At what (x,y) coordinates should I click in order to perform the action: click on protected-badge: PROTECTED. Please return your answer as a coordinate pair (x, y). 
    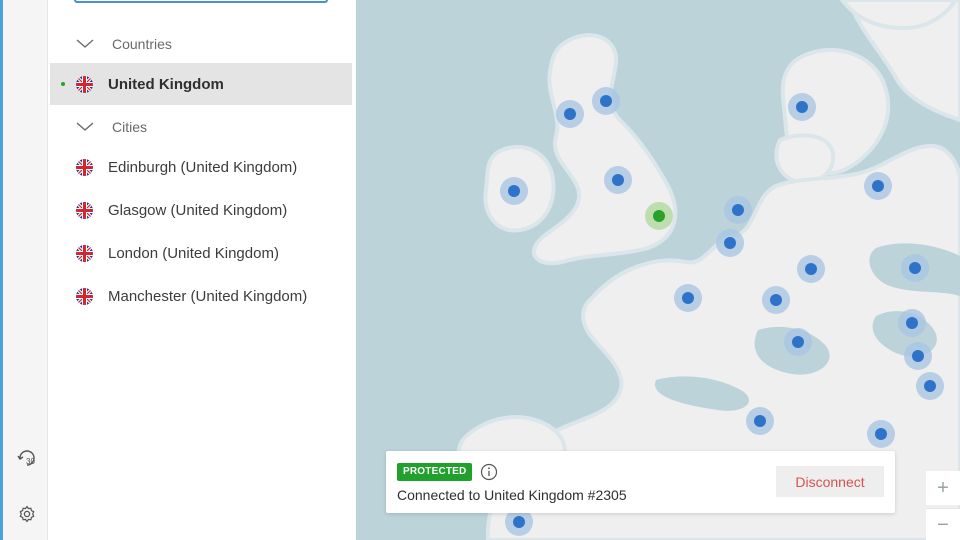
    Looking at the image, I should click on (435, 472).